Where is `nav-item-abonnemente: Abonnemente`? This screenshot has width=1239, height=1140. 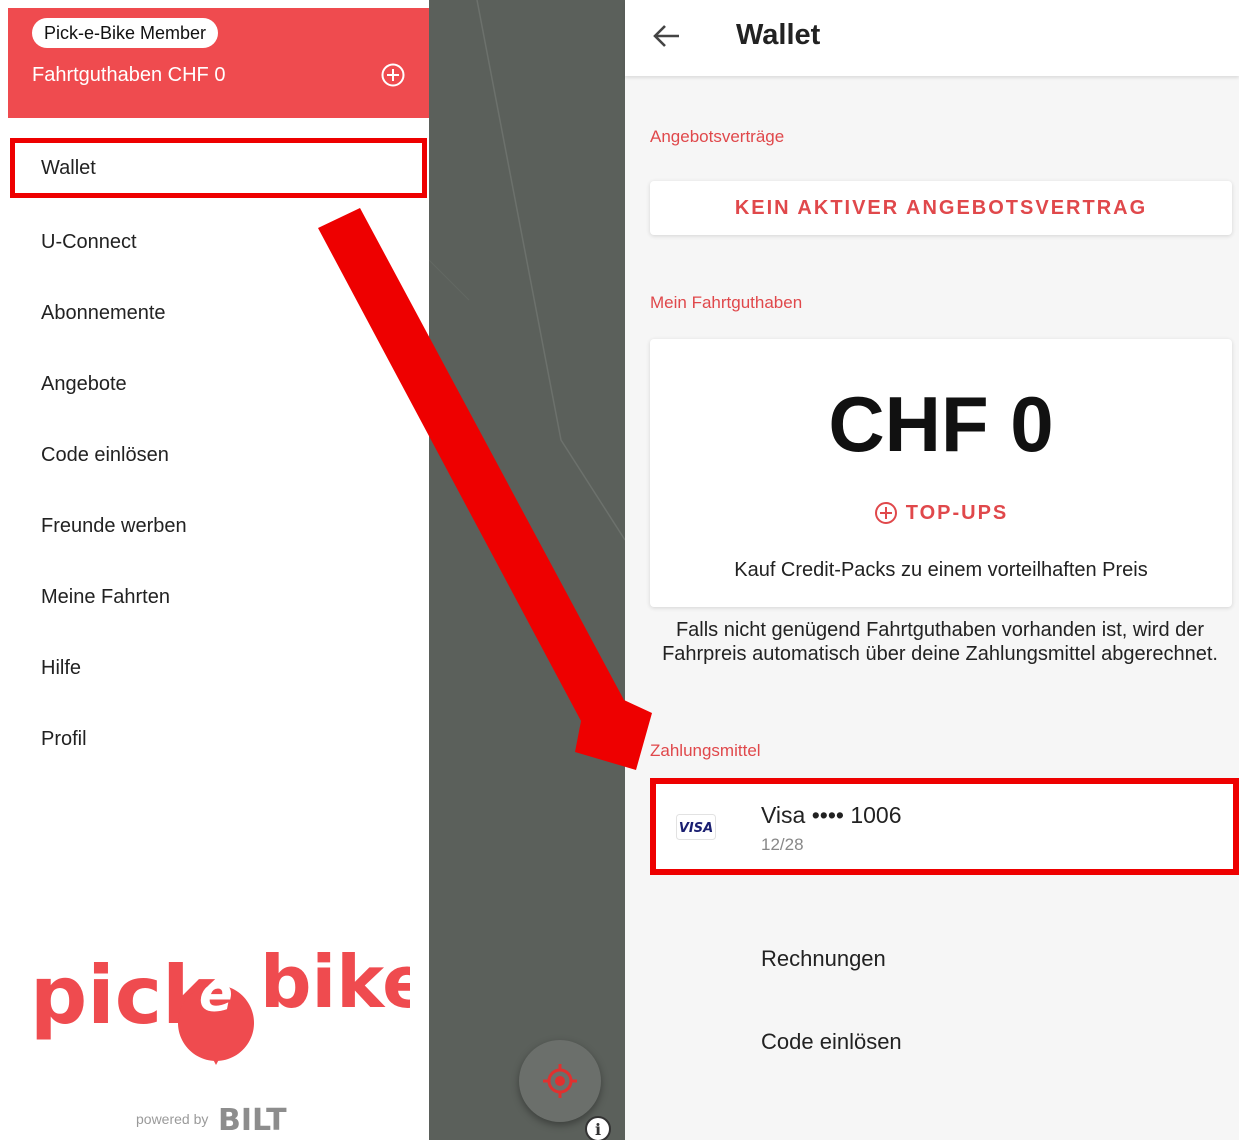 nav-item-abonnemente: Abonnemente is located at coordinates (218, 313).